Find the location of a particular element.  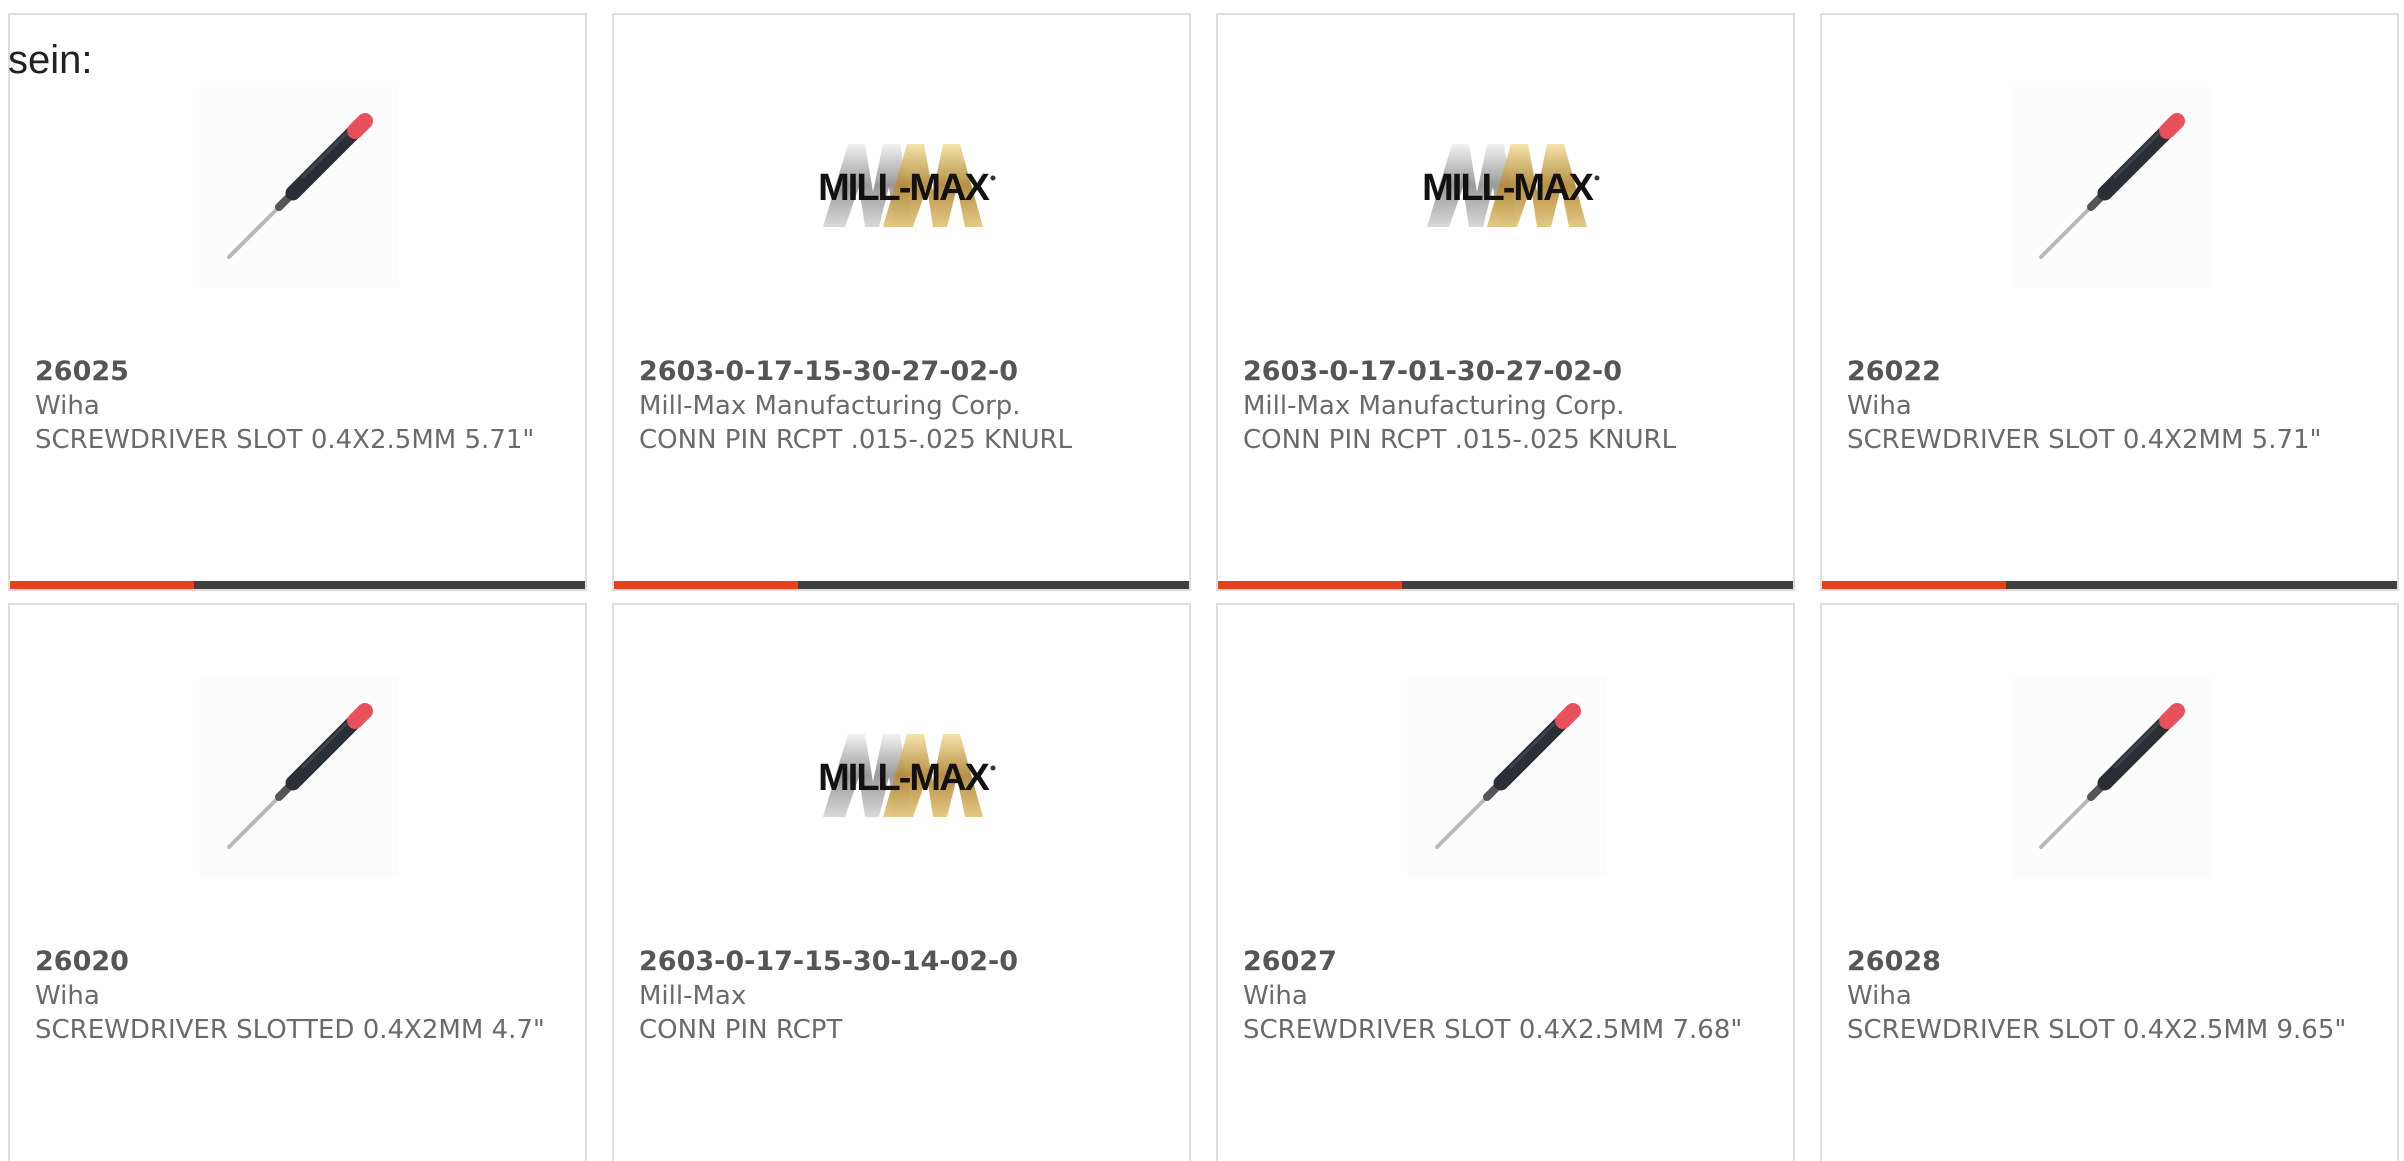

description: SCREWDRIVER SLOTTED 0.4X2MM 4.7" is located at coordinates (290, 1030).